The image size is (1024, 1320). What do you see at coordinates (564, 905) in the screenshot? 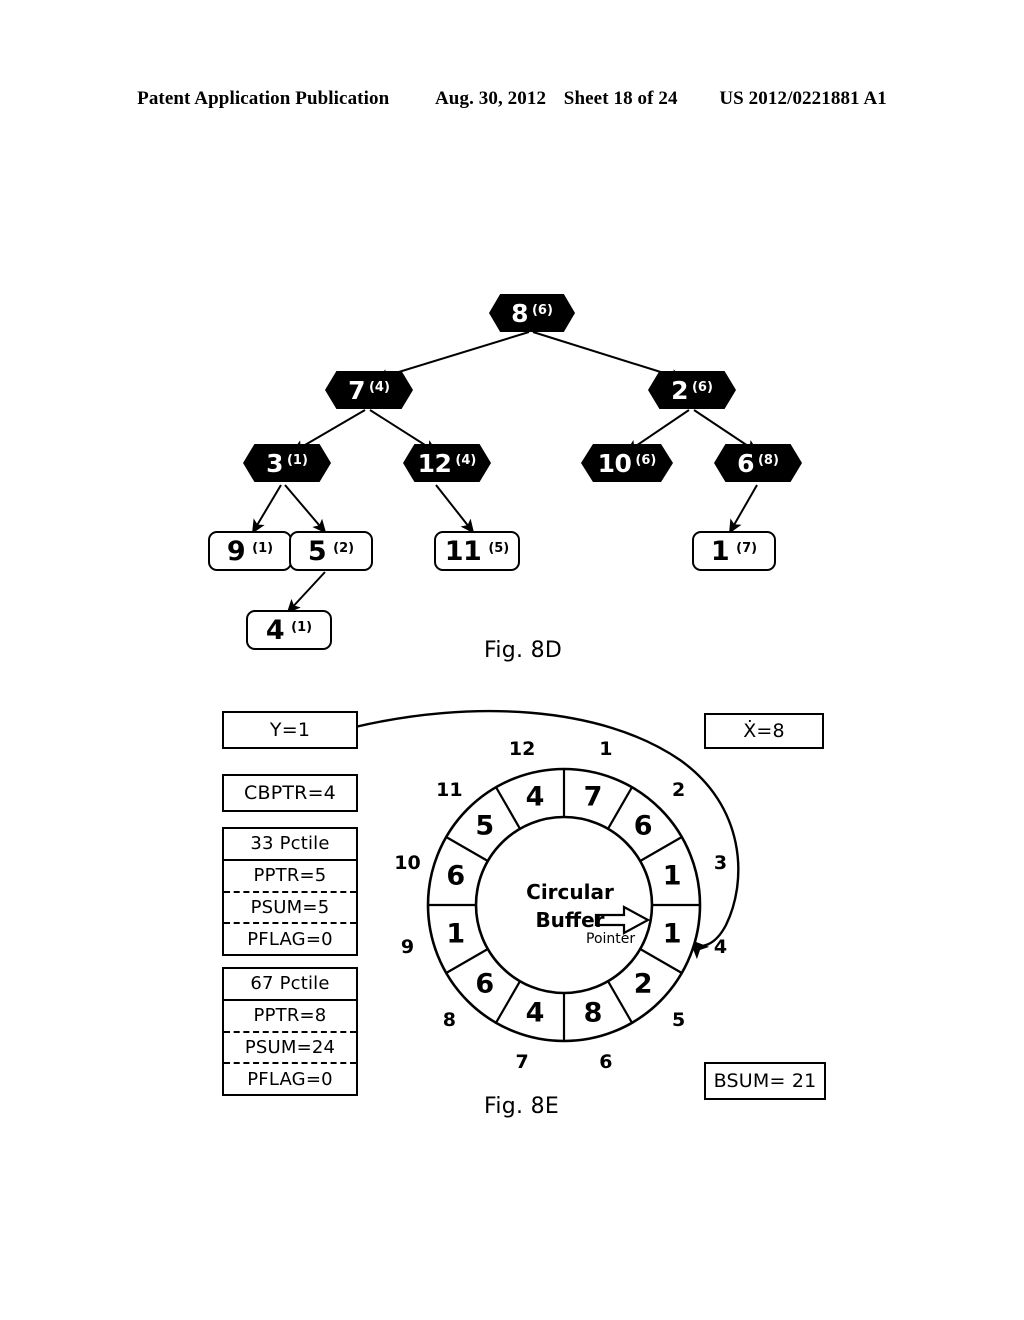
I see `circular-buffer-ring` at bounding box center [564, 905].